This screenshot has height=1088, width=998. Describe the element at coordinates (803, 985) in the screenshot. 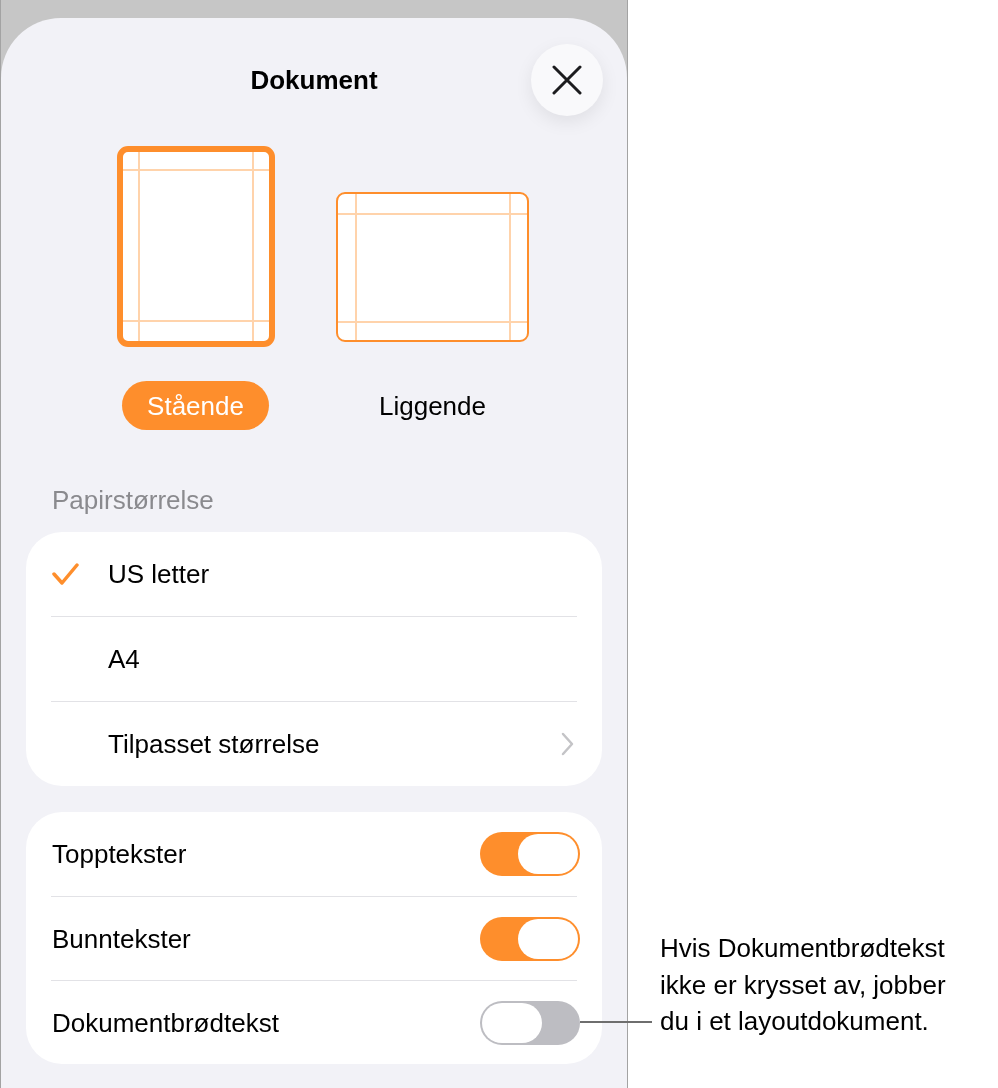

I see `callout-text: Hvis Dokumentbrødtekst ikke er krysset av, jobber du i et layoutdokument.` at that location.